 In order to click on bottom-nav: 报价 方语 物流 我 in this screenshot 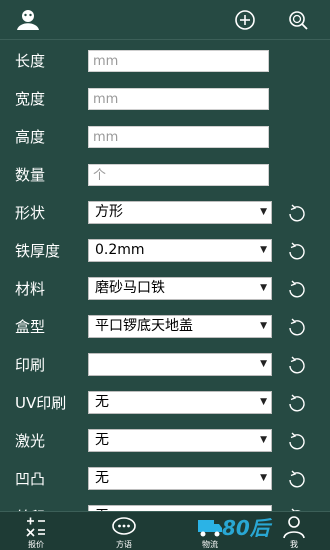, I will do `click(165, 530)`.